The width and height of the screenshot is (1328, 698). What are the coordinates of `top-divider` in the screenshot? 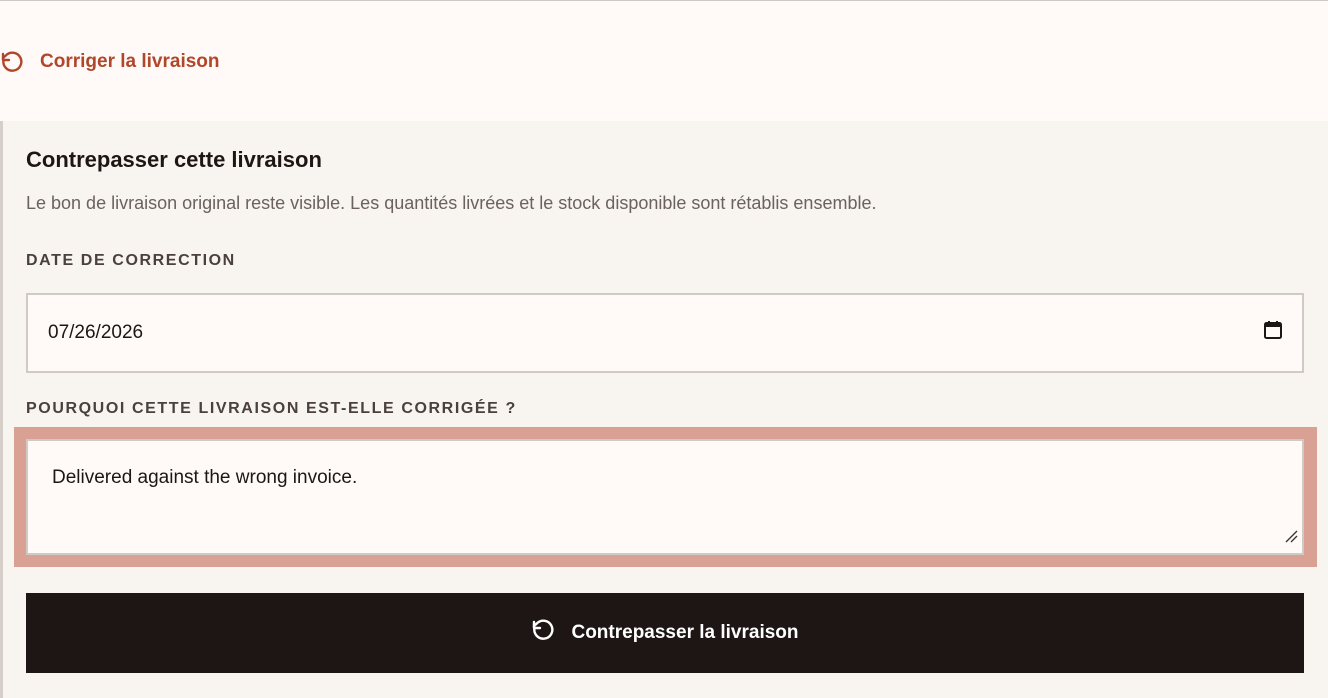 It's located at (664, 0).